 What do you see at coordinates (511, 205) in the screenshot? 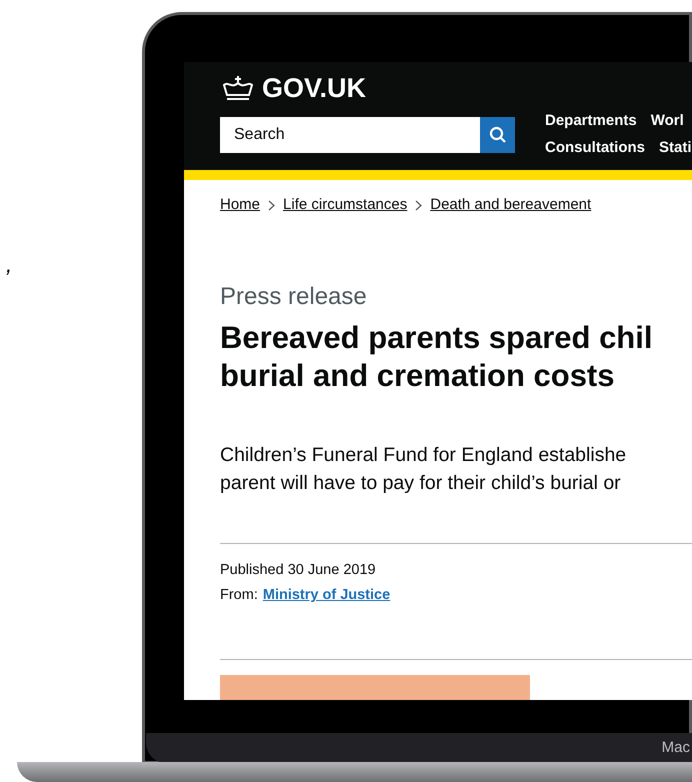
I see `breadcrumb-link: Death and bereavement` at bounding box center [511, 205].